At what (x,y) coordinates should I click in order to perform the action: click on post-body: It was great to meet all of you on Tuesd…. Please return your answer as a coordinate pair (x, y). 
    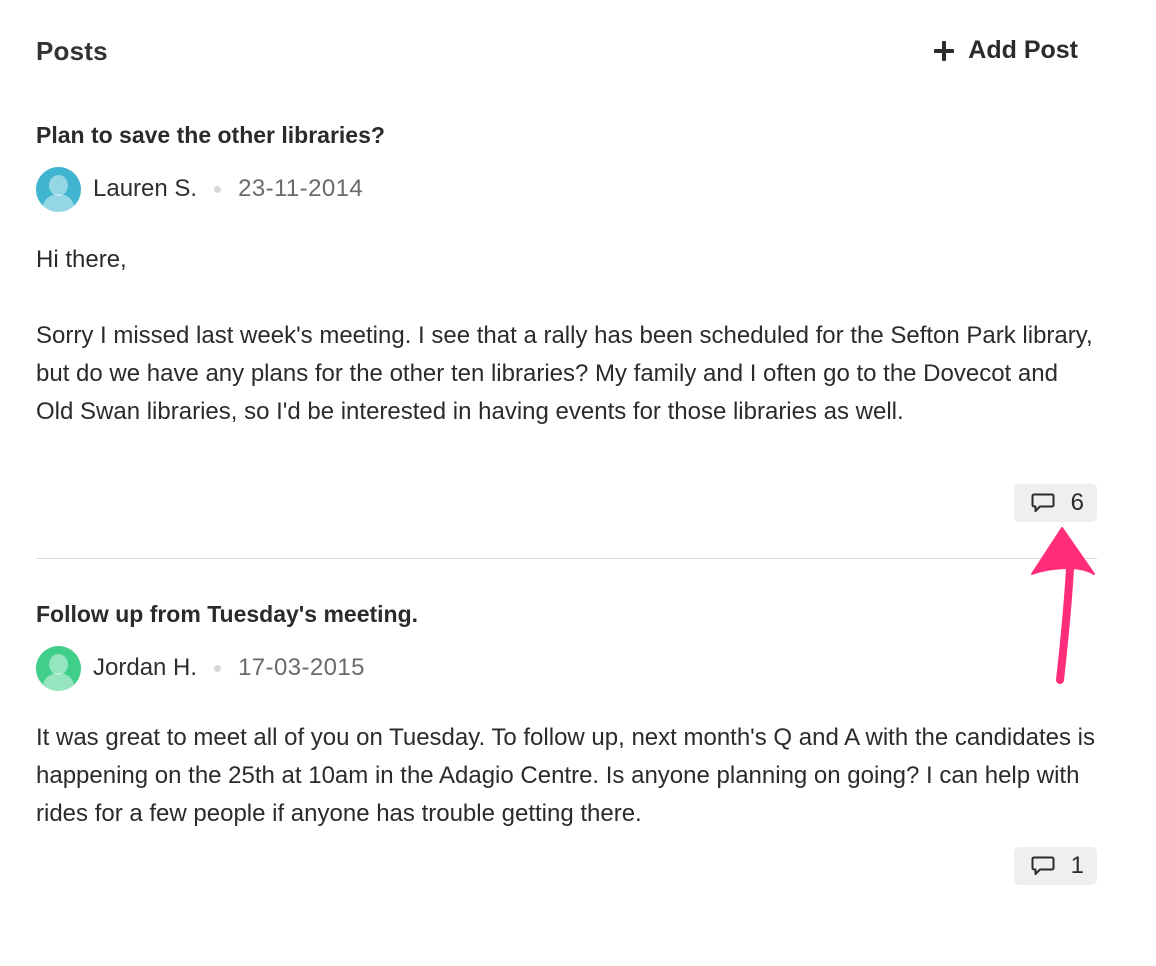
    Looking at the image, I should click on (566, 776).